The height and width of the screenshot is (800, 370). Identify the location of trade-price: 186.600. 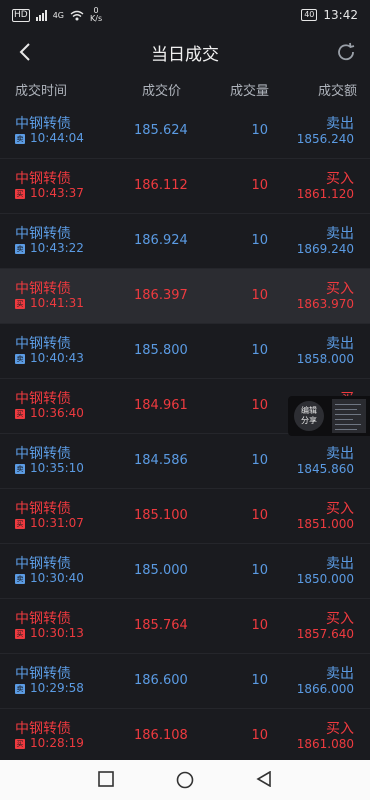
(161, 680).